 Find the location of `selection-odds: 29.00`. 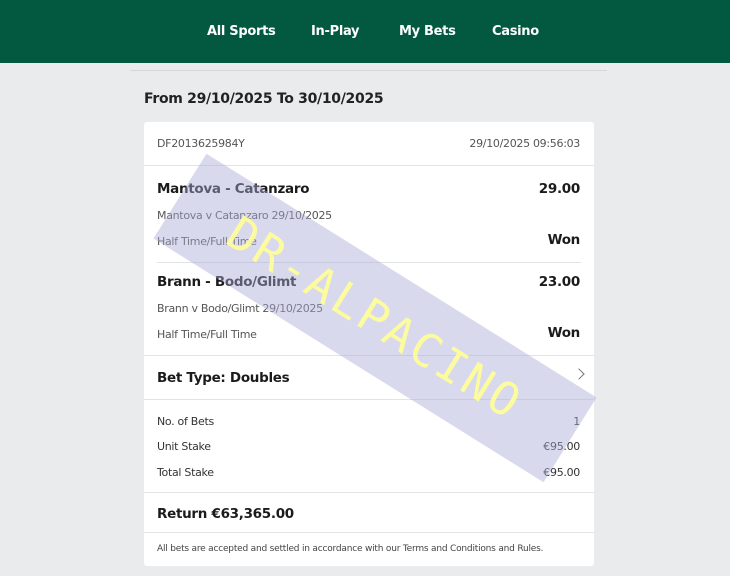

selection-odds: 29.00 is located at coordinates (559, 189).